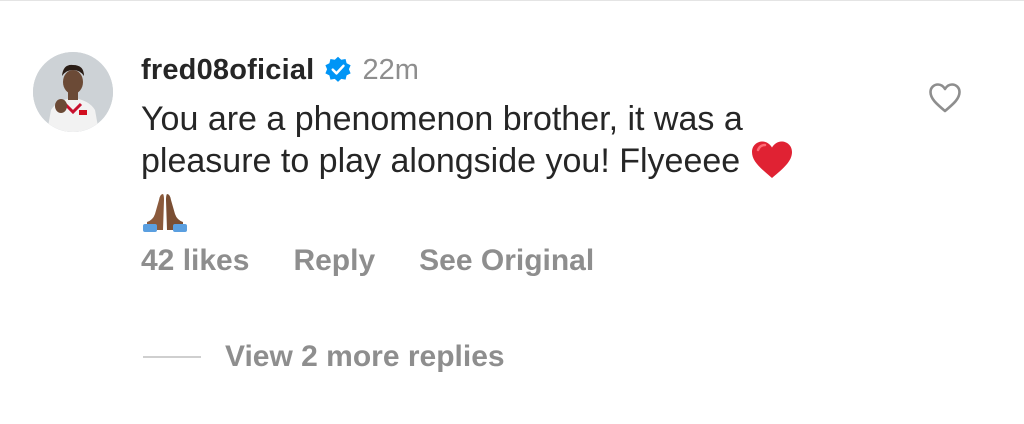 This screenshot has height=424, width=1024. What do you see at coordinates (73, 92) in the screenshot?
I see `avatar` at bounding box center [73, 92].